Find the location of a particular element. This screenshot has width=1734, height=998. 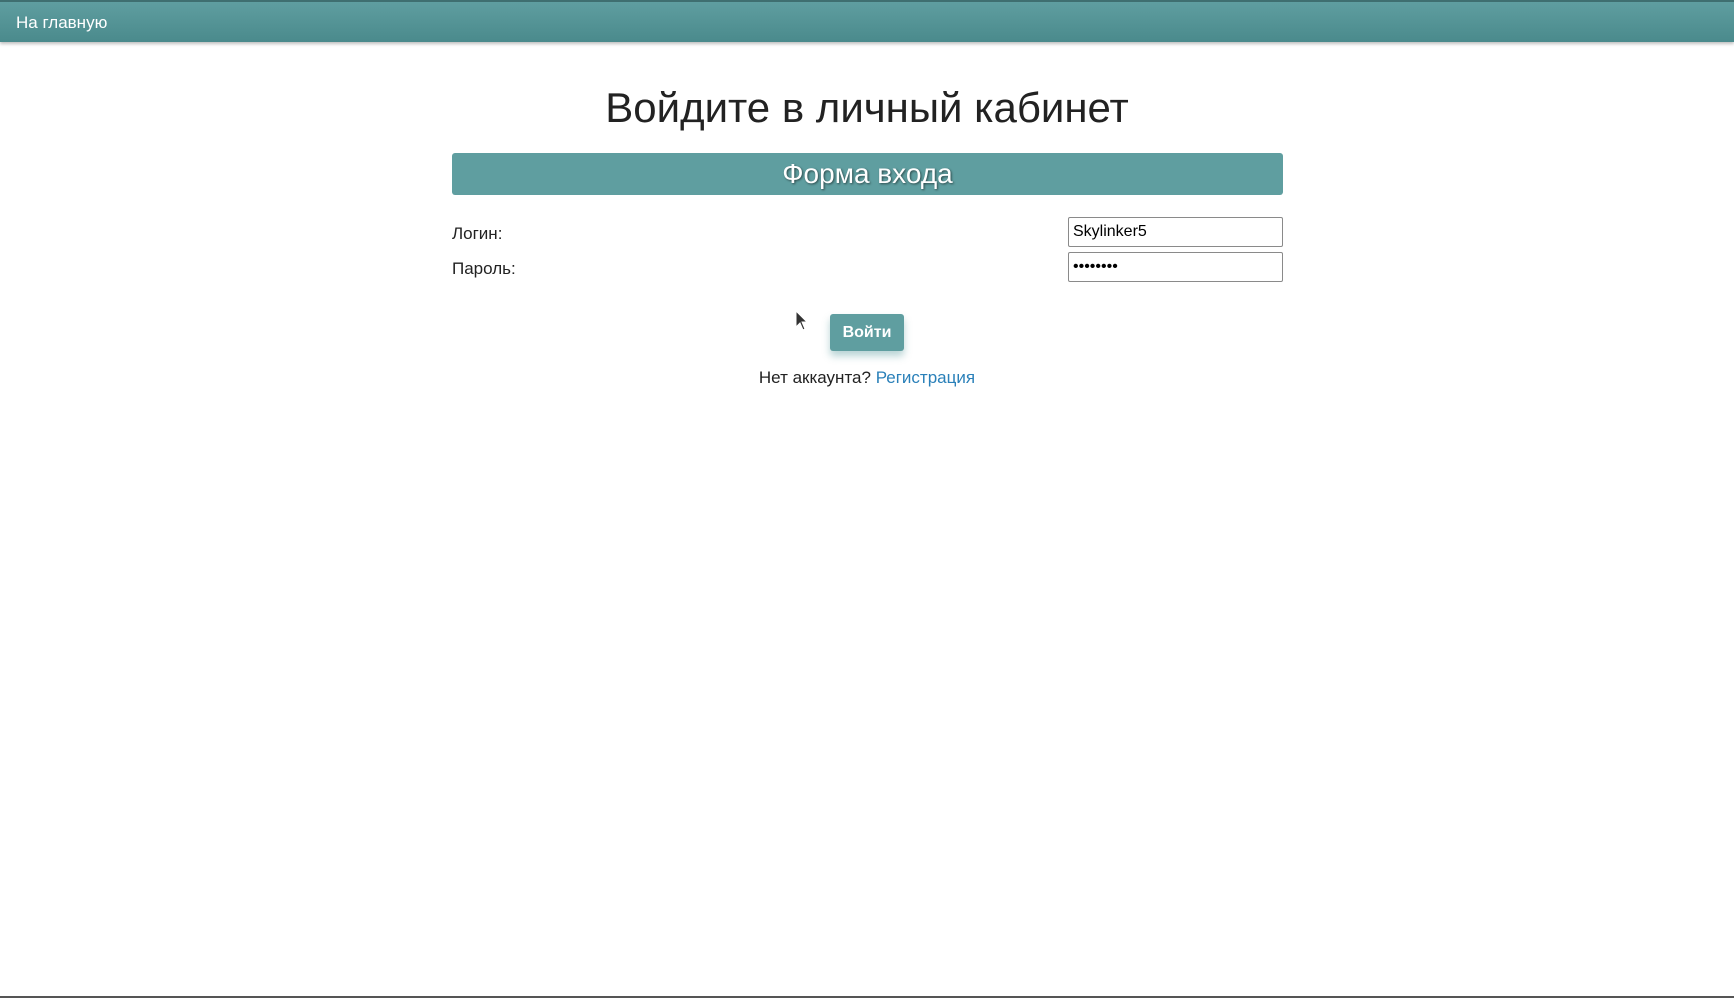

top-nav-bar: На главную is located at coordinates (867, 21).